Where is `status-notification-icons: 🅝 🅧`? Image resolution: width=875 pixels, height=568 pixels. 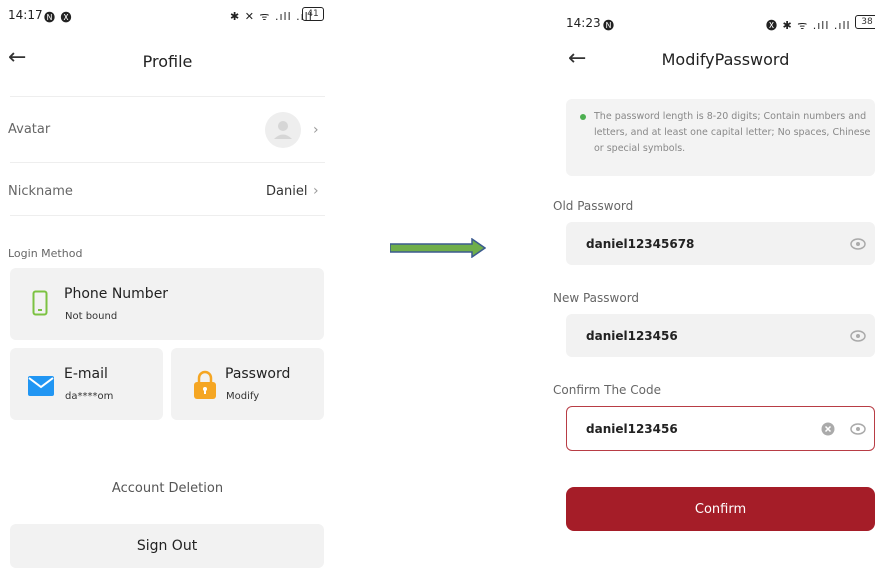 status-notification-icons: 🅝 🅧 is located at coordinates (58, 17).